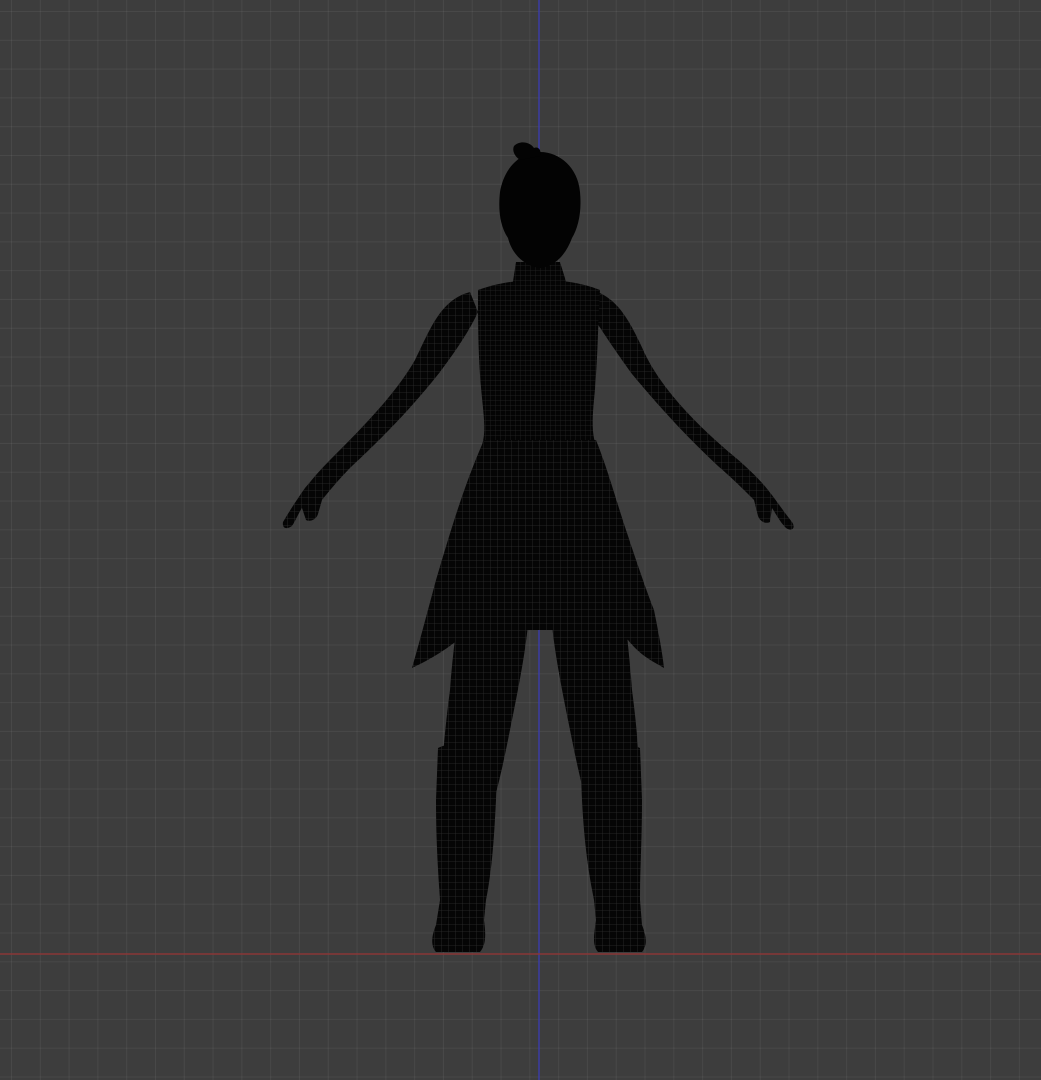  Describe the element at coordinates (380, 410) in the screenshot. I see `left-arm` at that location.